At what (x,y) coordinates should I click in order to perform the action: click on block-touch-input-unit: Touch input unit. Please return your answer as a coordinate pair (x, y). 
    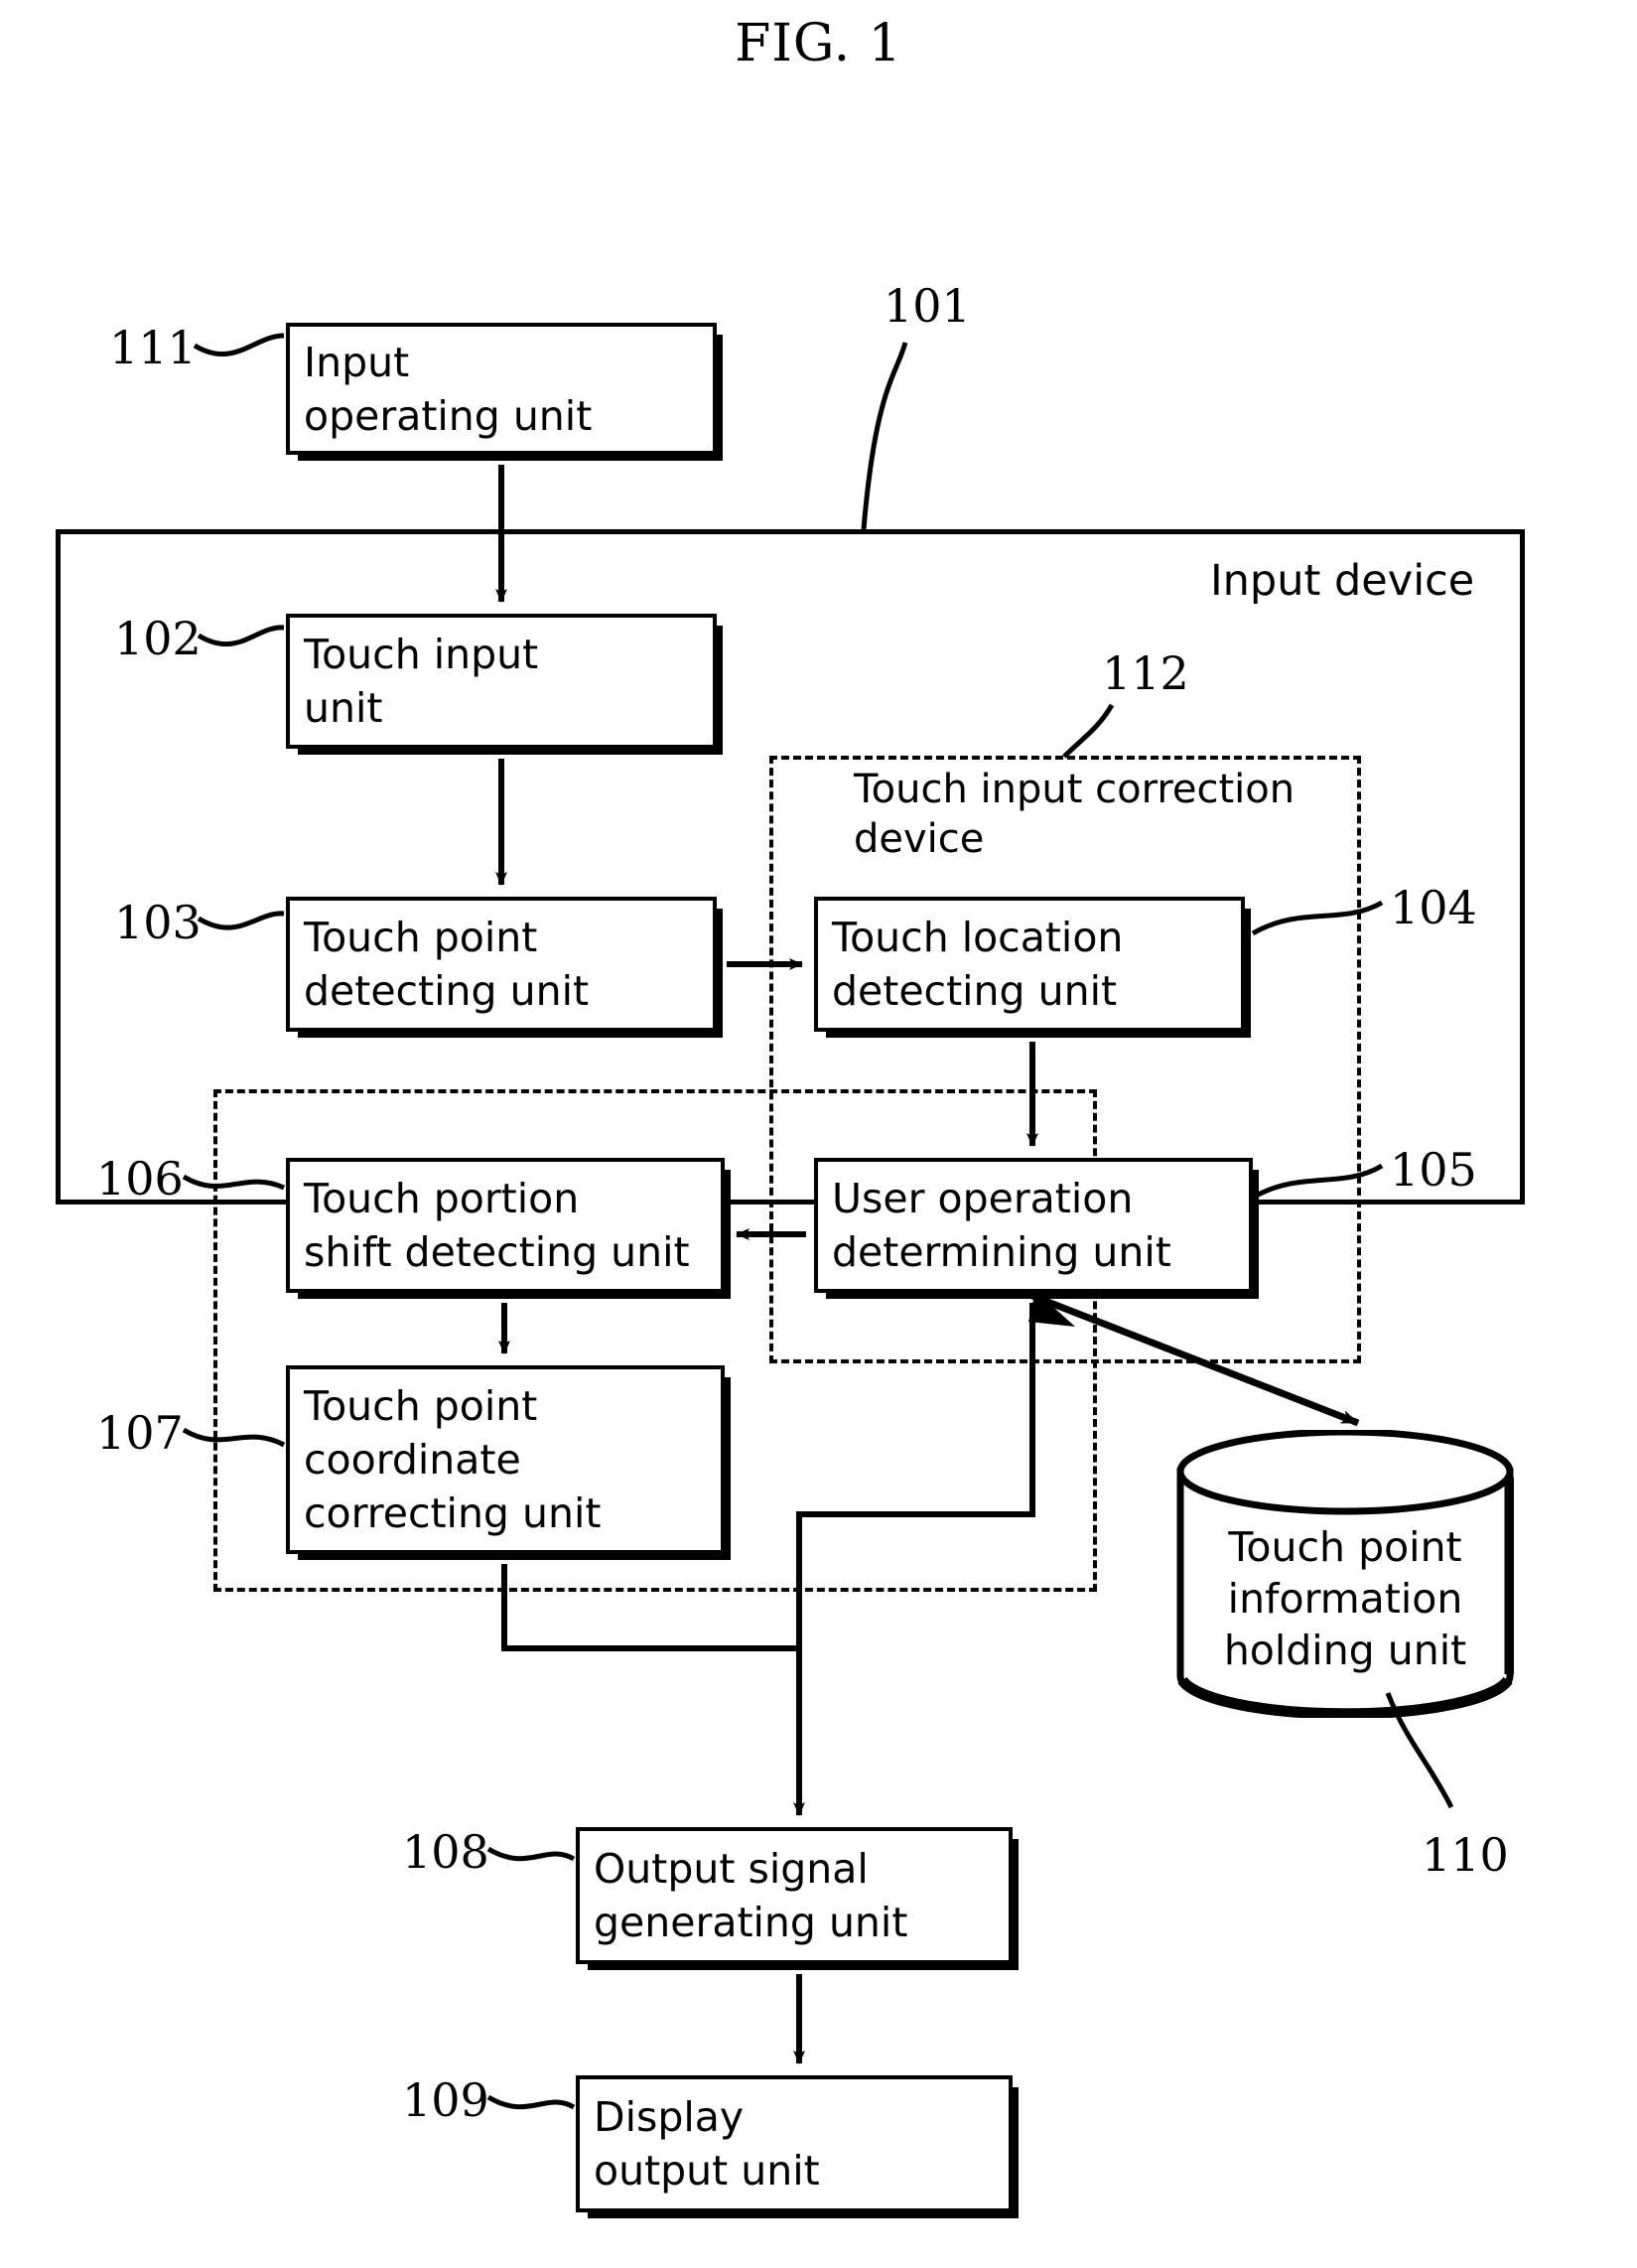
    Looking at the image, I should click on (502, 681).